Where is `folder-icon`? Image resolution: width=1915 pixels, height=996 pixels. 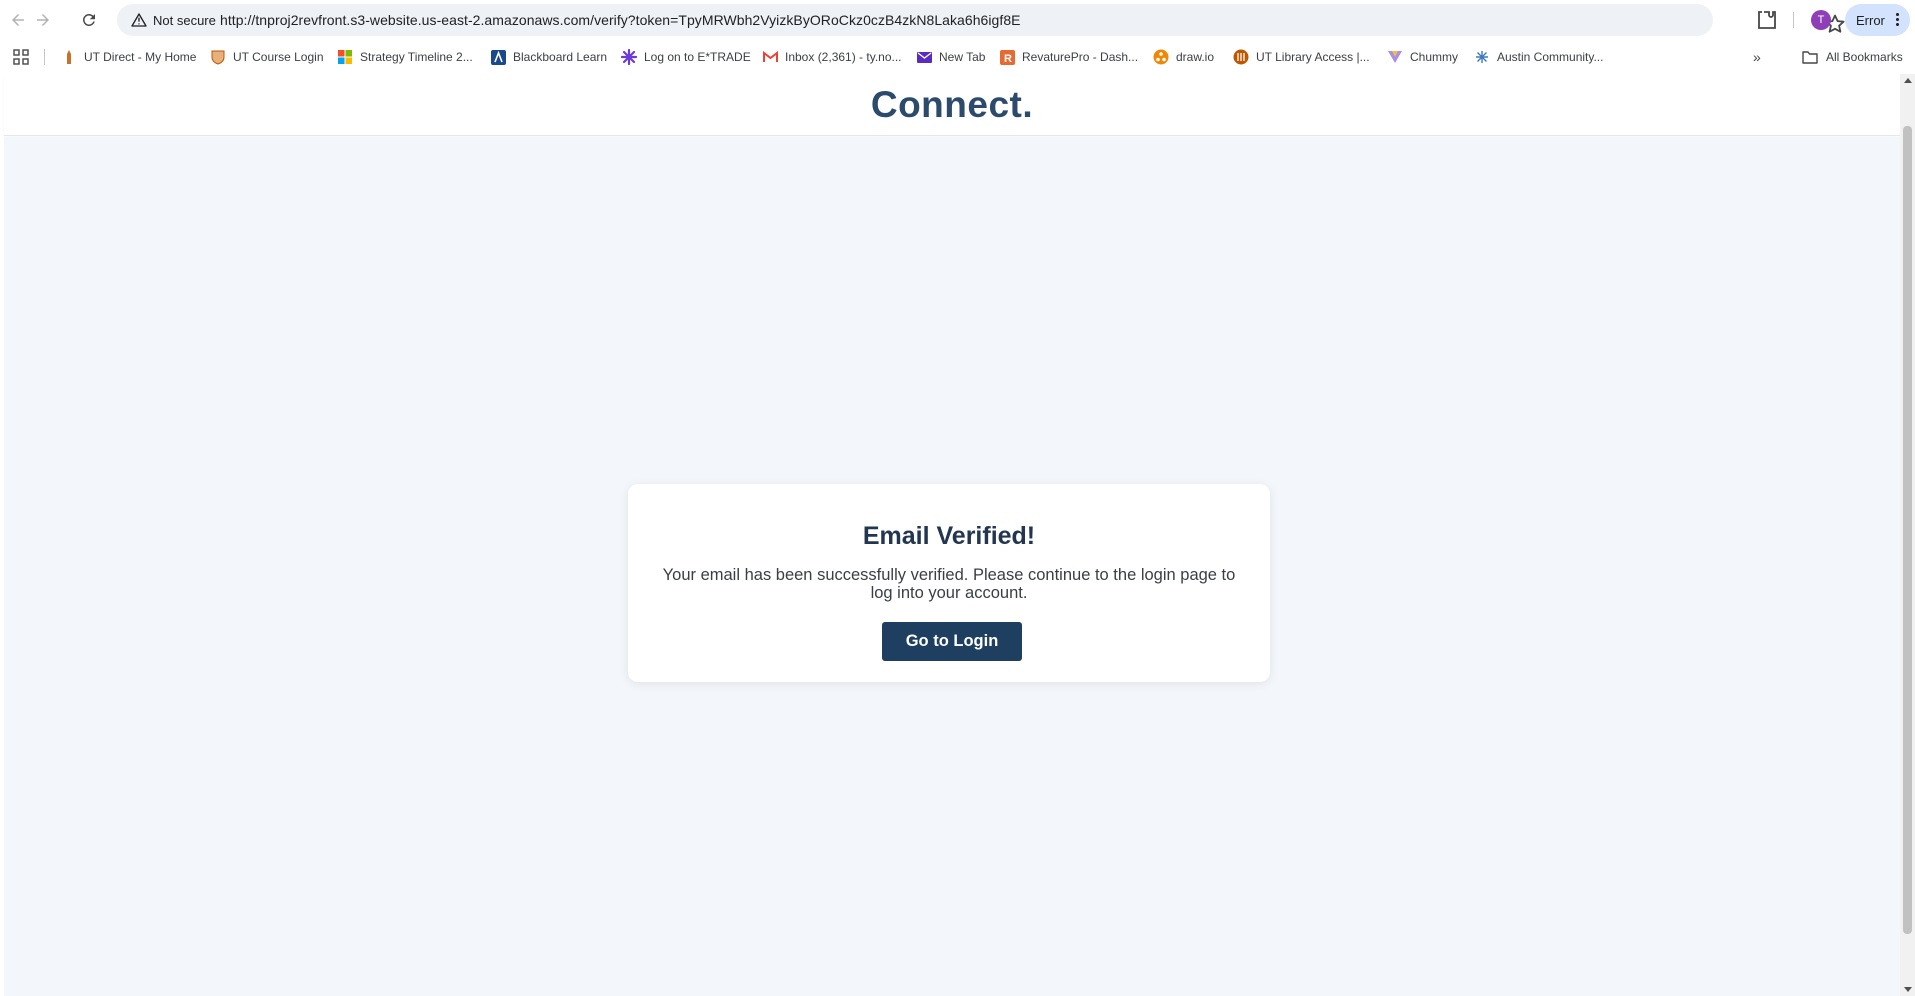
folder-icon is located at coordinates (1810, 57).